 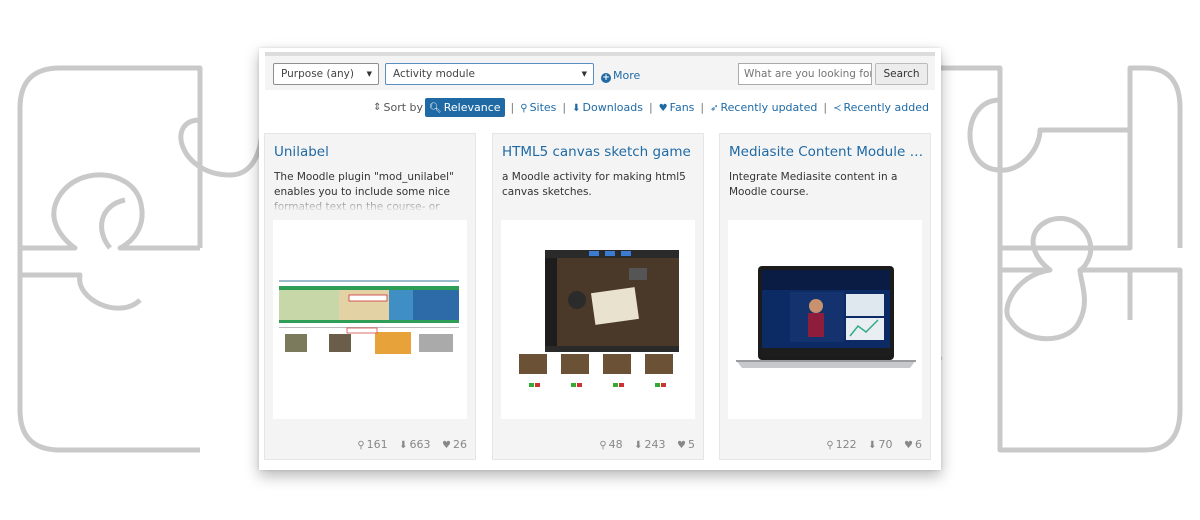 I want to click on sort-option-label: Downloads, so click(x=612, y=107).